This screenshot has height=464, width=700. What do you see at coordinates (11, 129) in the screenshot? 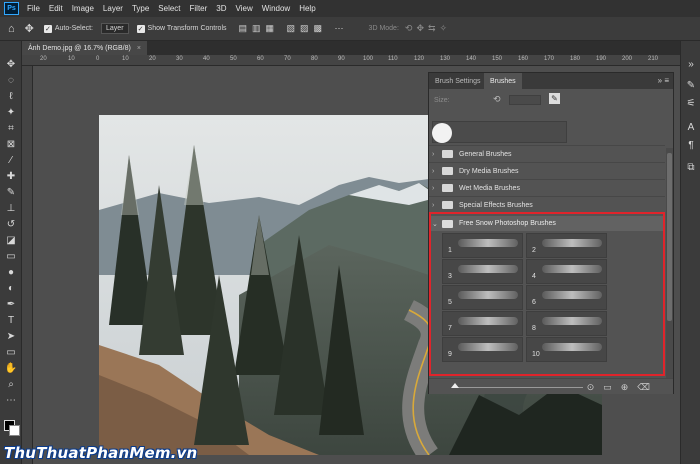
I see `crop-icon: ⌗` at bounding box center [11, 129].